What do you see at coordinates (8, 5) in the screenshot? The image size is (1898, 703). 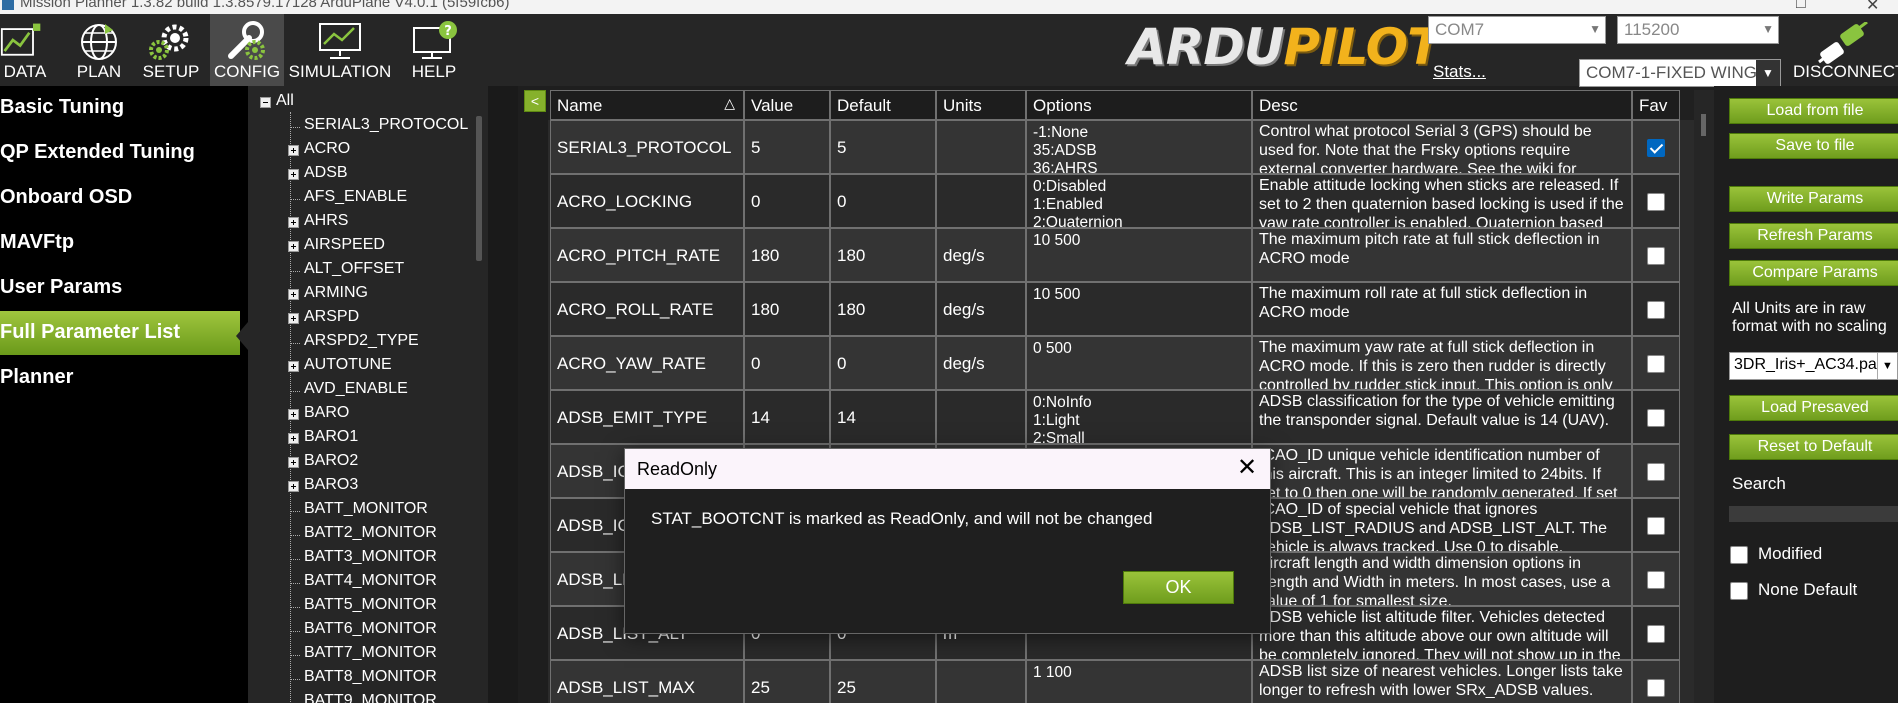 I see `app-icon` at bounding box center [8, 5].